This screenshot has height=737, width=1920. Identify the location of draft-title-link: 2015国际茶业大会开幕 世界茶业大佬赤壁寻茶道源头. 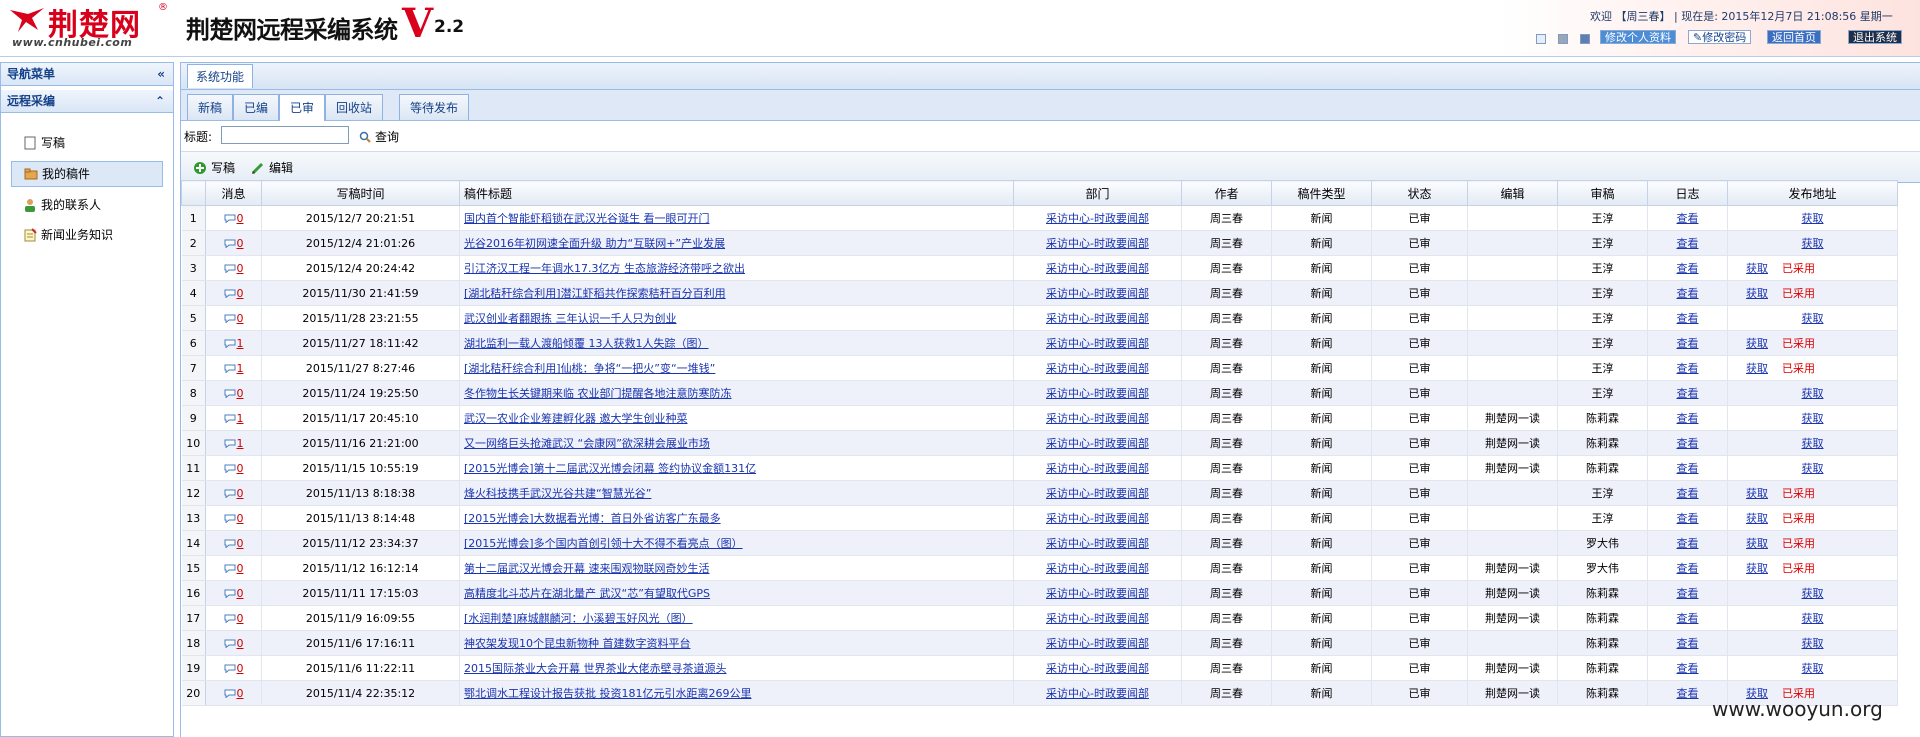
(595, 668).